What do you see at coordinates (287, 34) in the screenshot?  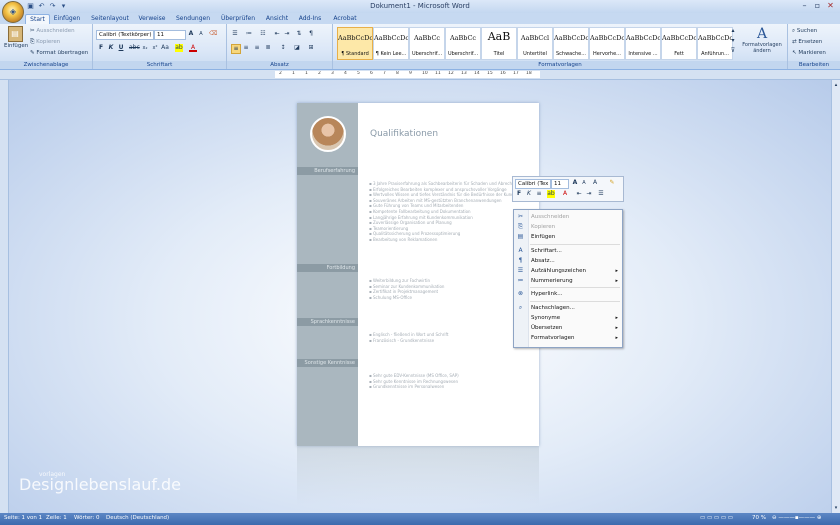 I see `increase-indent-icon: ⇥` at bounding box center [287, 34].